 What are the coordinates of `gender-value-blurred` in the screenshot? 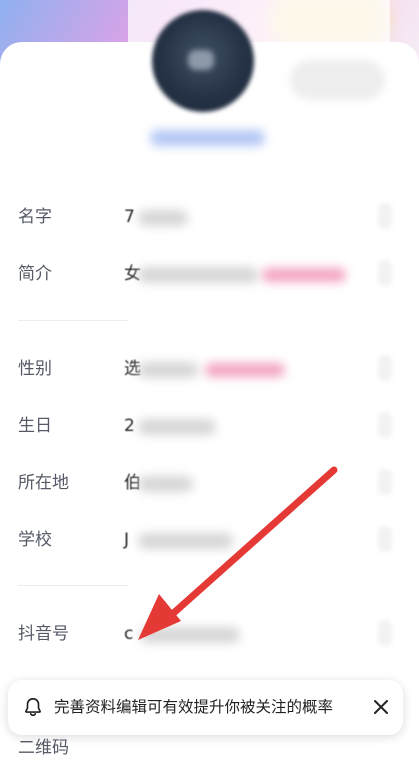 It's located at (168, 370).